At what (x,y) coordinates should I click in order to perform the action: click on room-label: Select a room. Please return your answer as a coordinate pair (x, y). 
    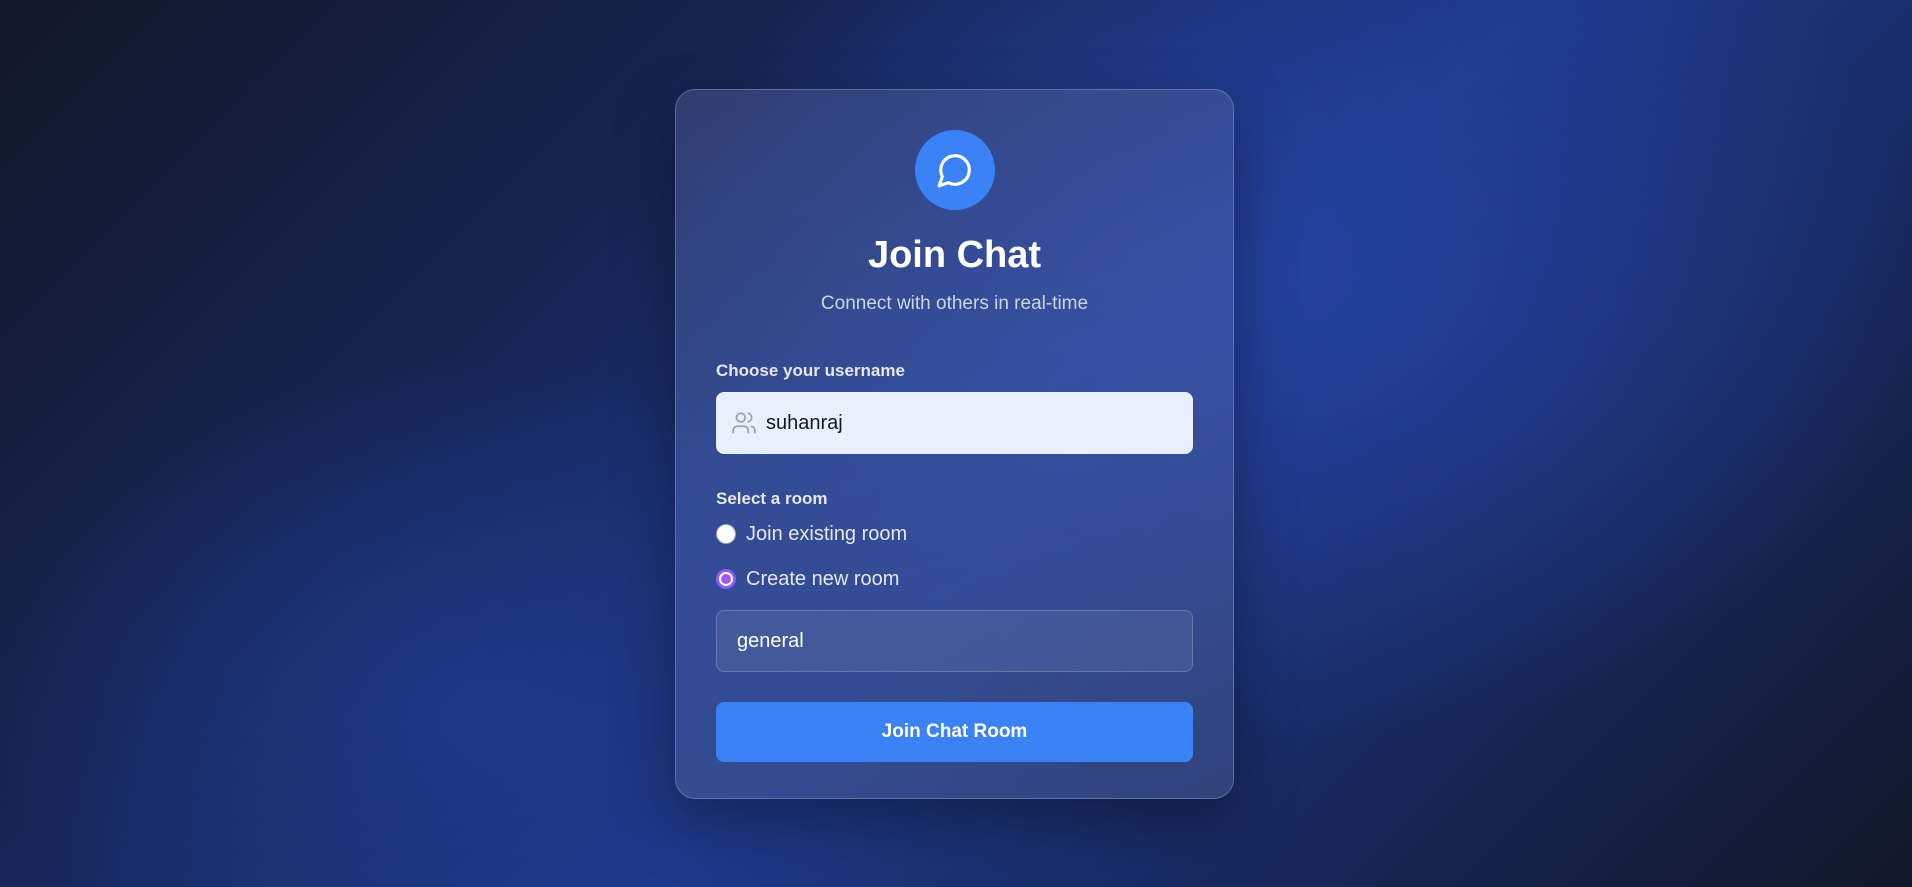
    Looking at the image, I should click on (772, 498).